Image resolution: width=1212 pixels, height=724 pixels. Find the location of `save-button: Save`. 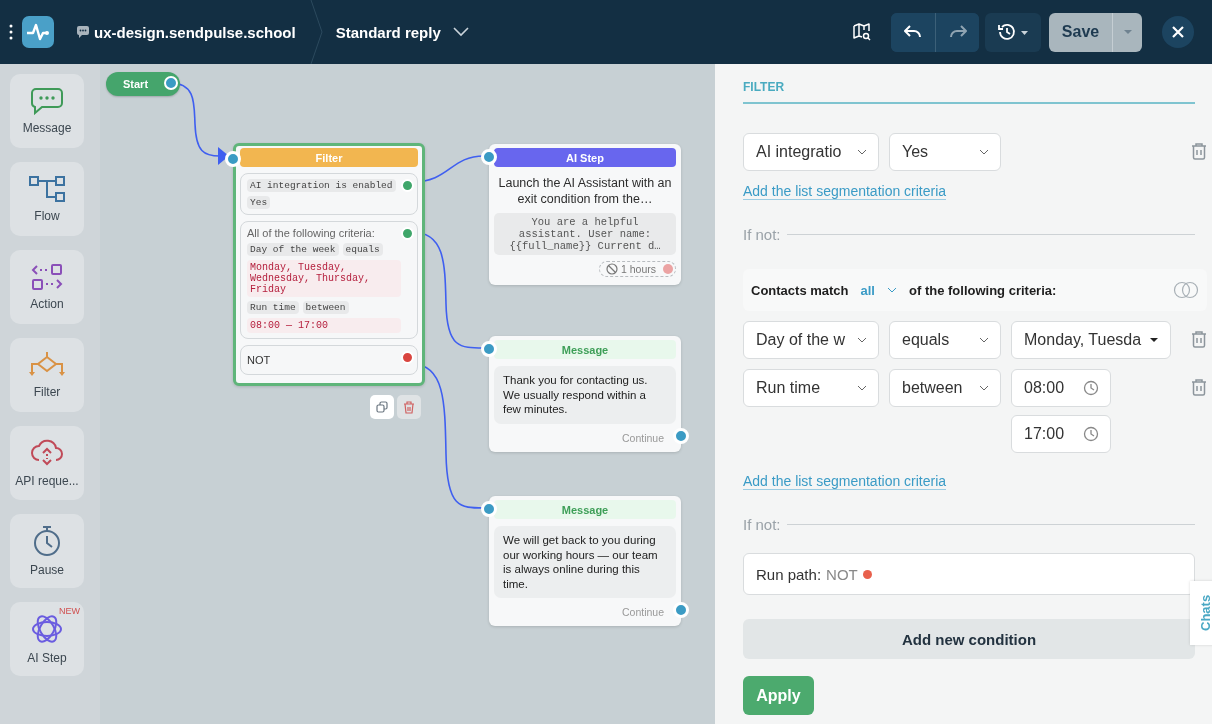

save-button: Save is located at coordinates (1080, 32).